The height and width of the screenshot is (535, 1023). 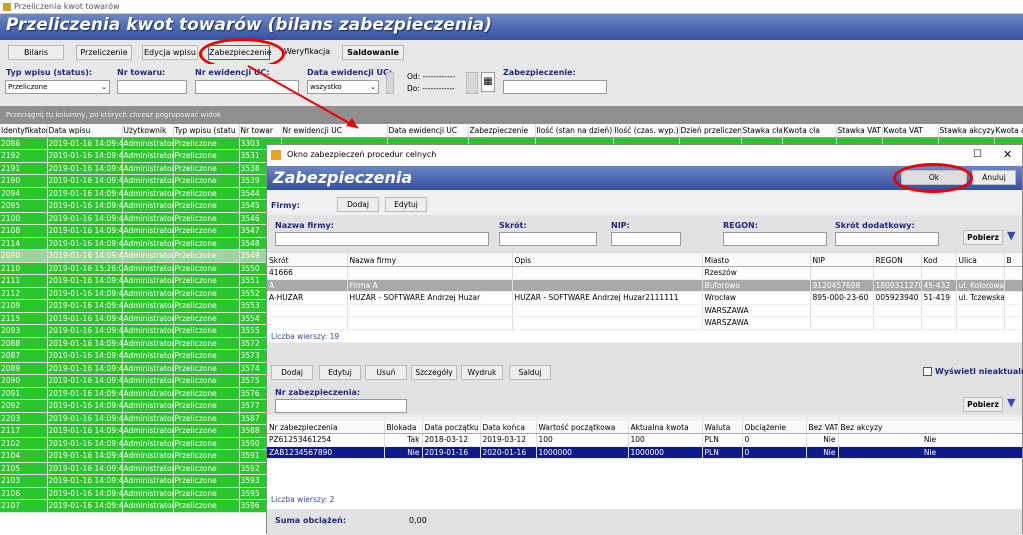 What do you see at coordinates (555, 87) in the screenshot?
I see `zab-input` at bounding box center [555, 87].